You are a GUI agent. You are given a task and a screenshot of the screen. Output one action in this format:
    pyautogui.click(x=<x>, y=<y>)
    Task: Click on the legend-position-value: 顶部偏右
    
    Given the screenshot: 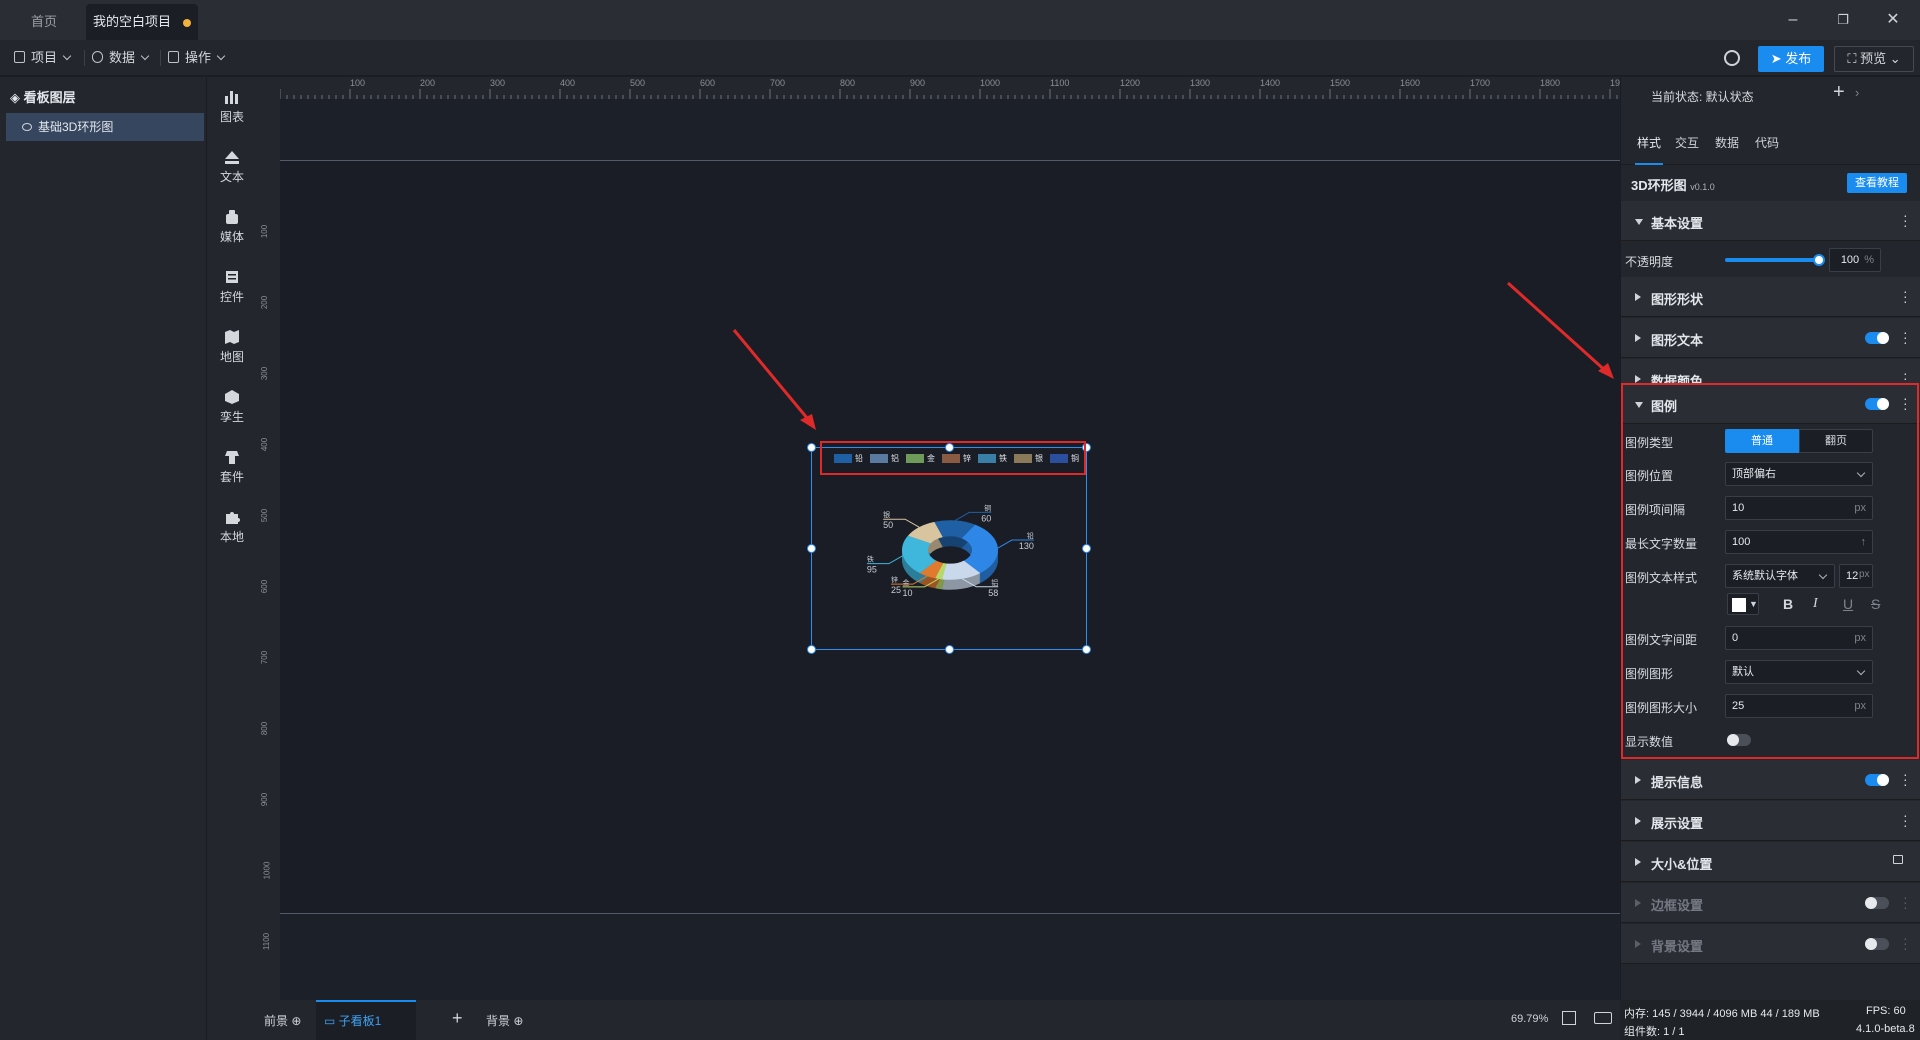 What is the action you would take?
    pyautogui.click(x=1754, y=474)
    